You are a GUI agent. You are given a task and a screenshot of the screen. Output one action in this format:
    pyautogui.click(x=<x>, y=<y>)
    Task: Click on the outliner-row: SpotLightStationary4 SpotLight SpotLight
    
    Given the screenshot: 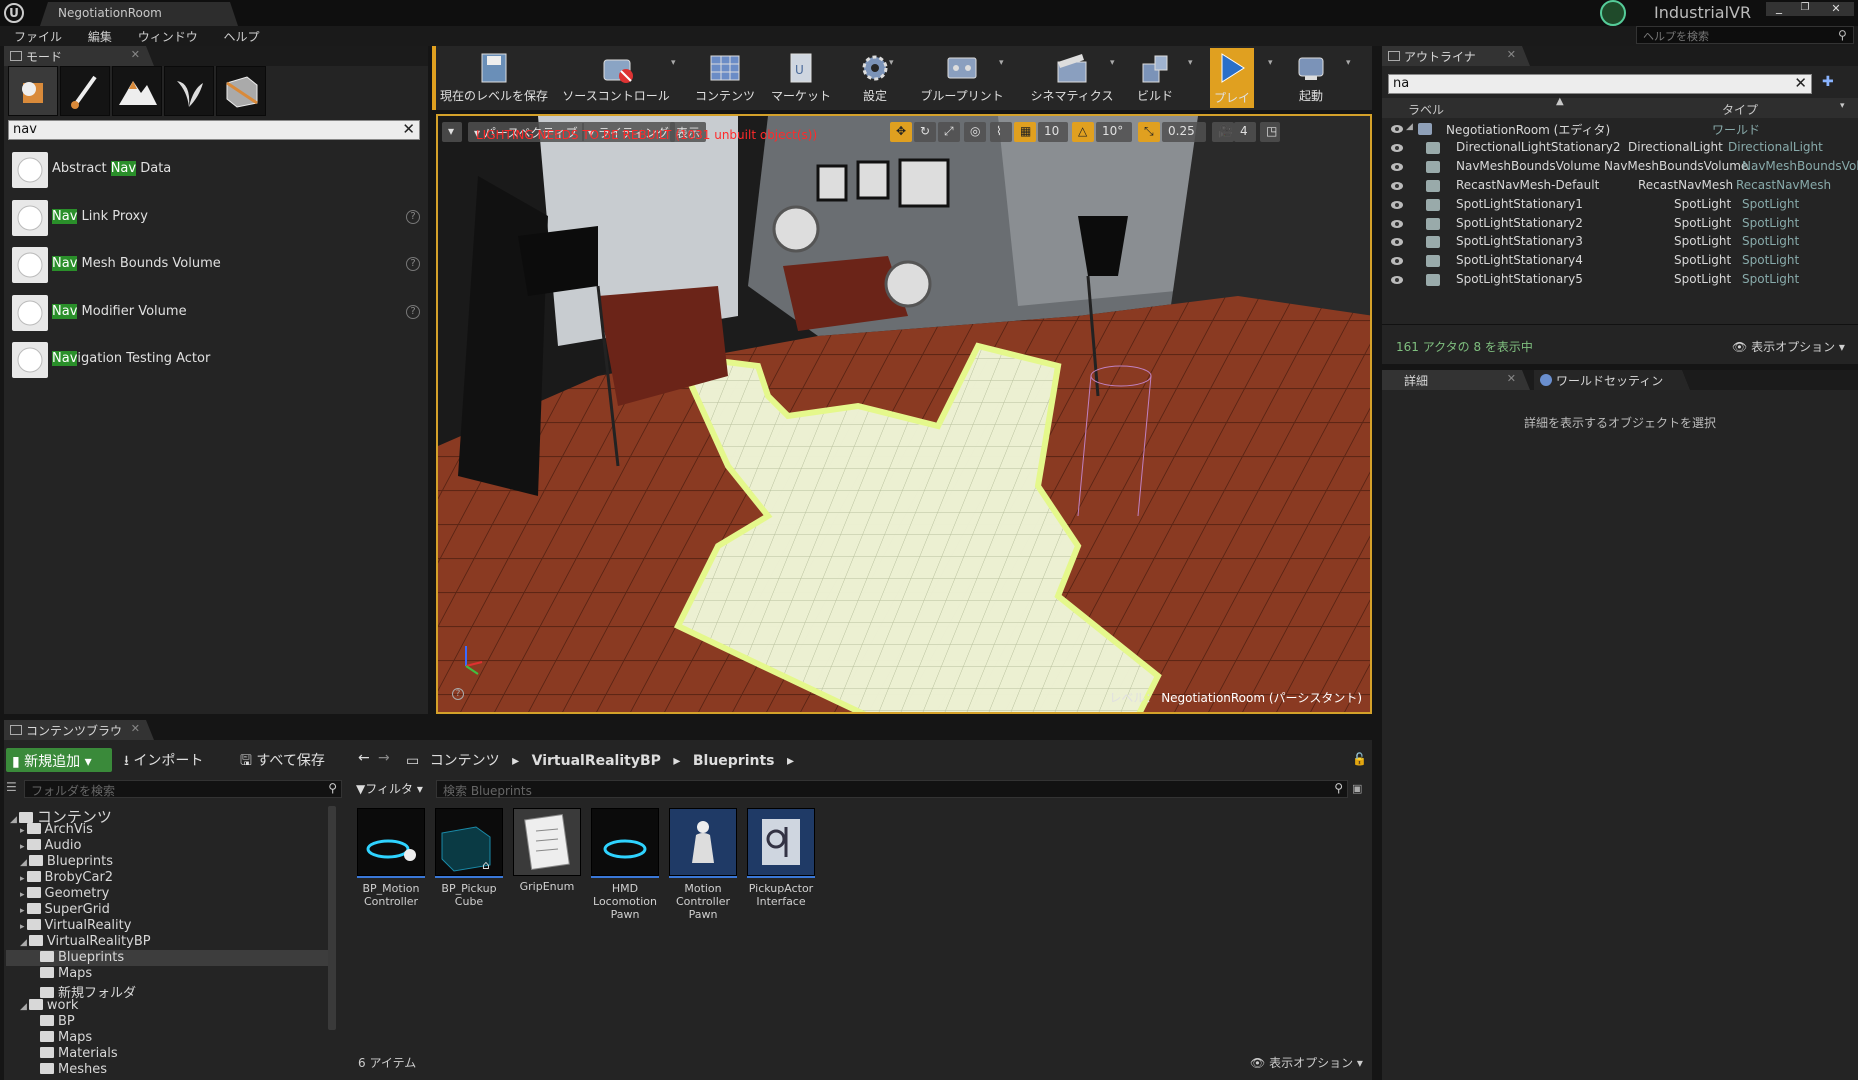 What is the action you would take?
    pyautogui.click(x=1620, y=261)
    